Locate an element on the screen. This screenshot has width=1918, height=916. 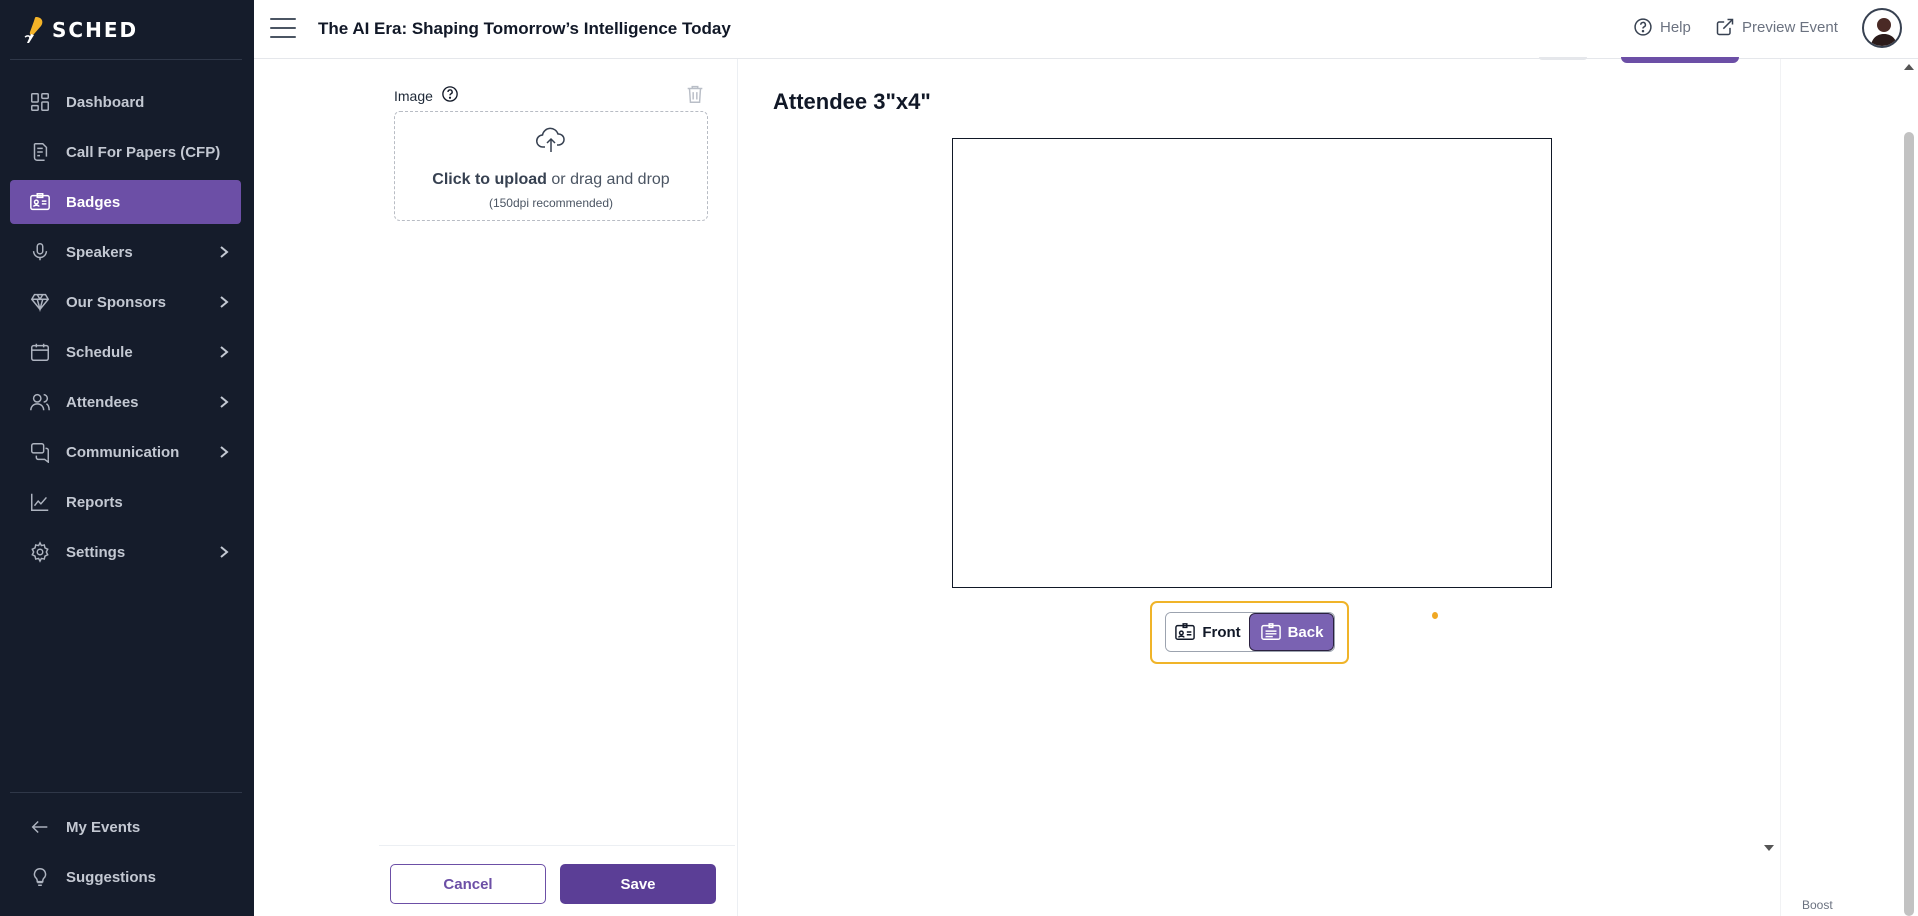
avatar-silhouette-icon is located at coordinates (1884, 32).